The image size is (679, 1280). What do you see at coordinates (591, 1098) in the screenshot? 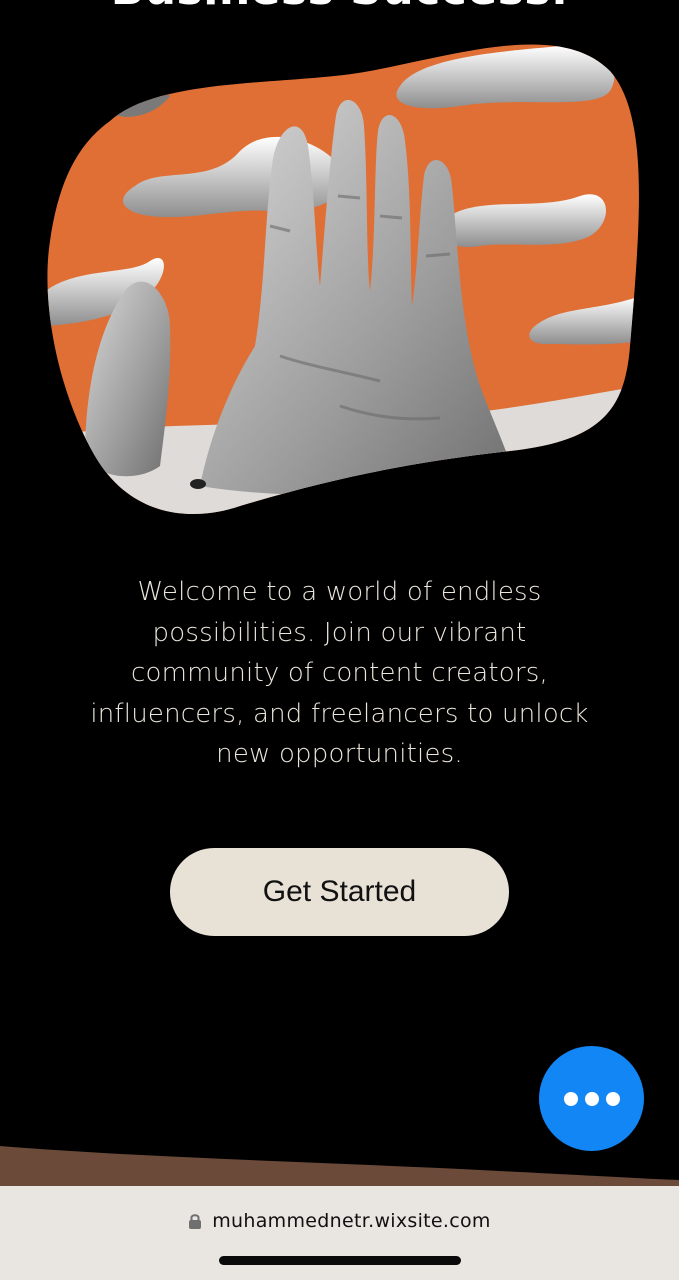
I see `more-dots-icon` at bounding box center [591, 1098].